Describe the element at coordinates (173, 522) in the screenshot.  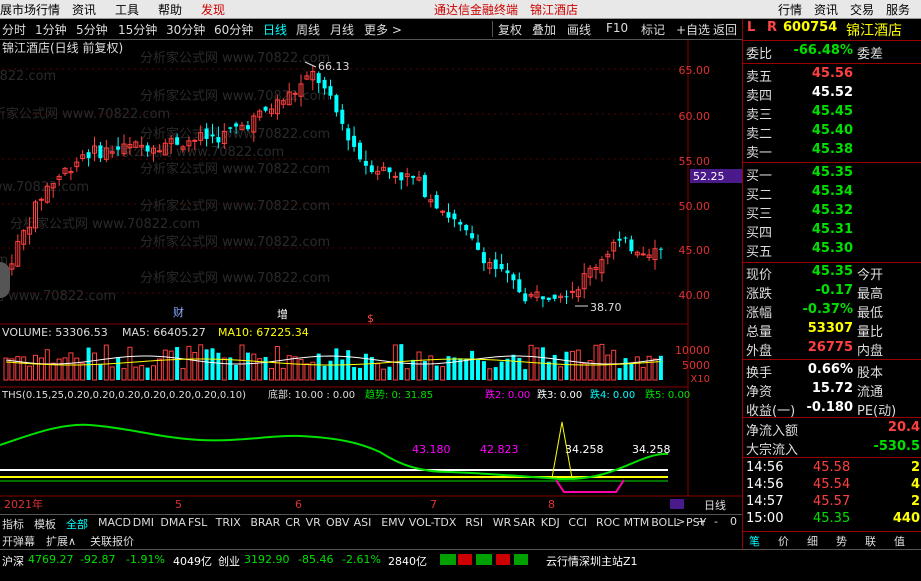
I see `indicator-tab: DMA` at that location.